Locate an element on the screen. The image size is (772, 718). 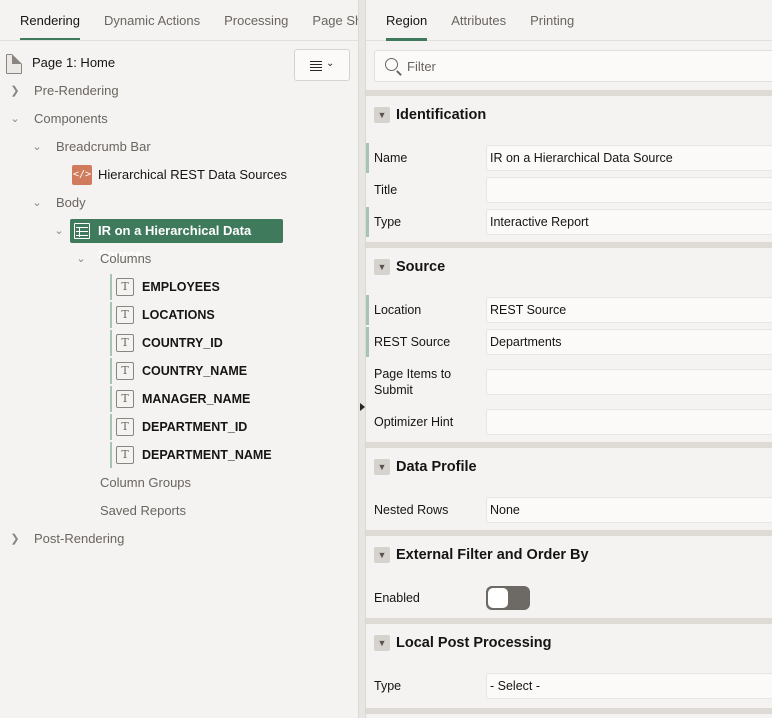
section-identification-header: ▼ Identification is located at coordinates (569, 116).